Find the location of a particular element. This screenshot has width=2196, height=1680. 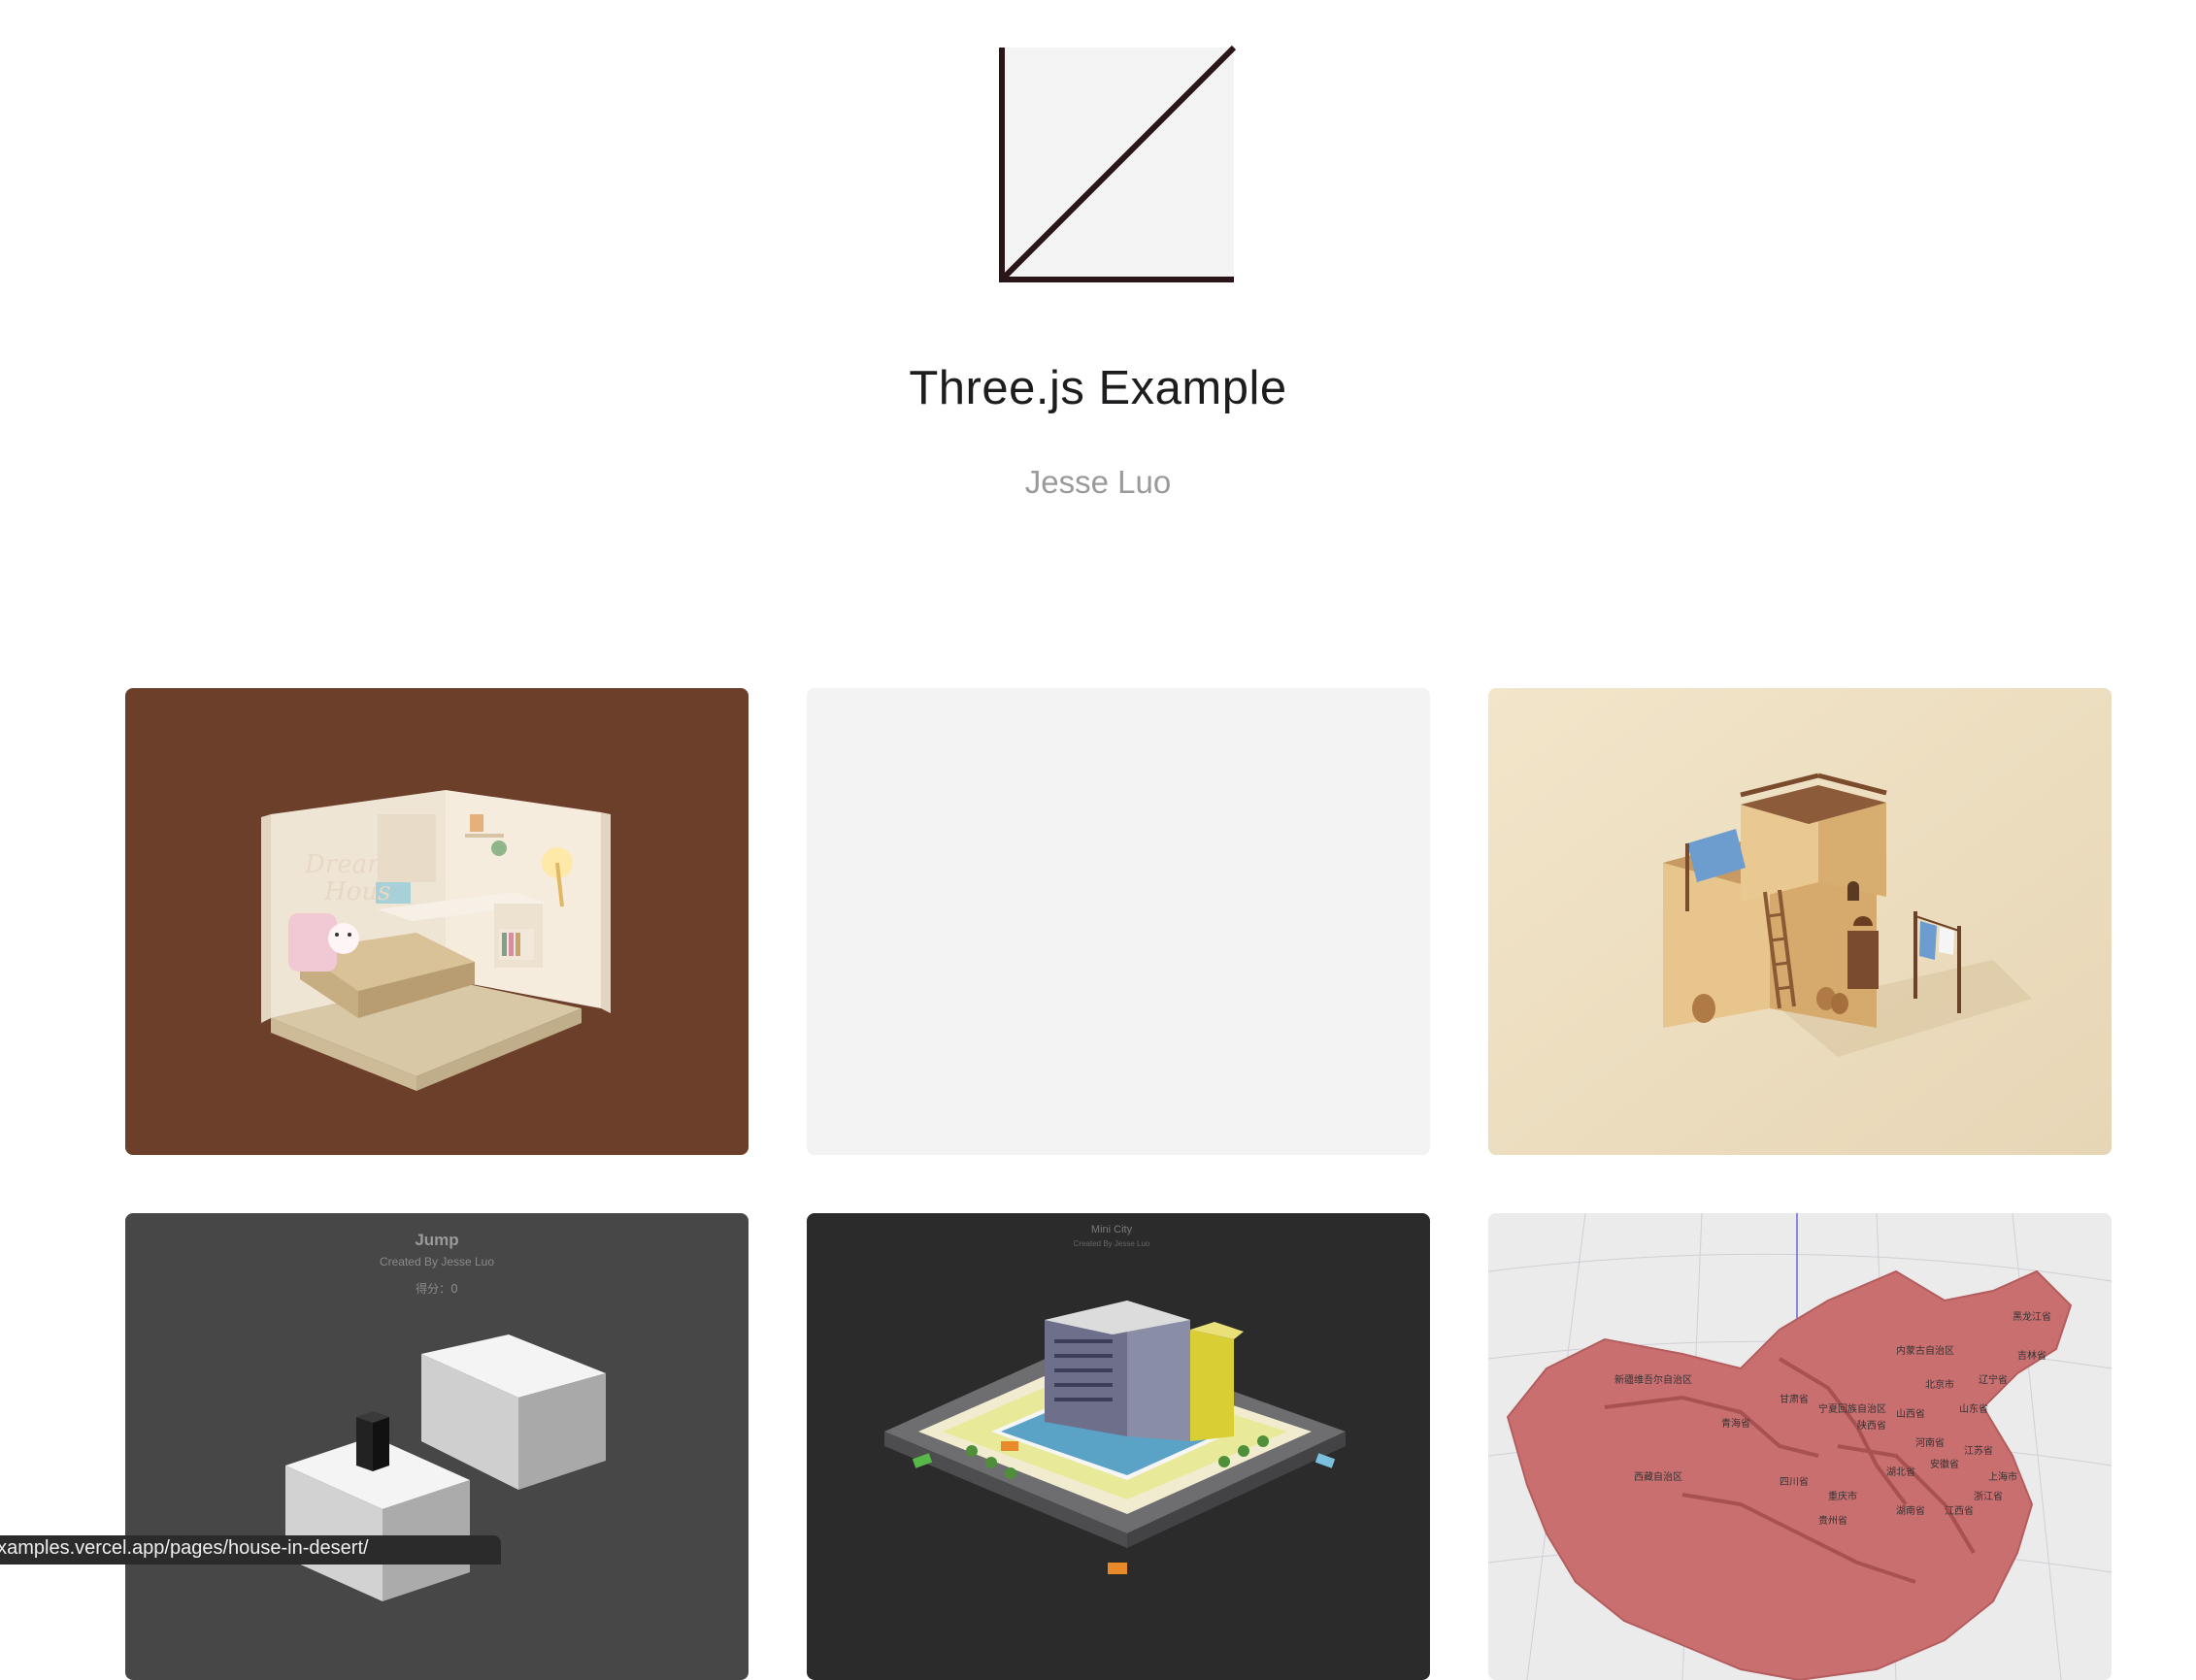

map-label: 山西省 is located at coordinates (1910, 1413).